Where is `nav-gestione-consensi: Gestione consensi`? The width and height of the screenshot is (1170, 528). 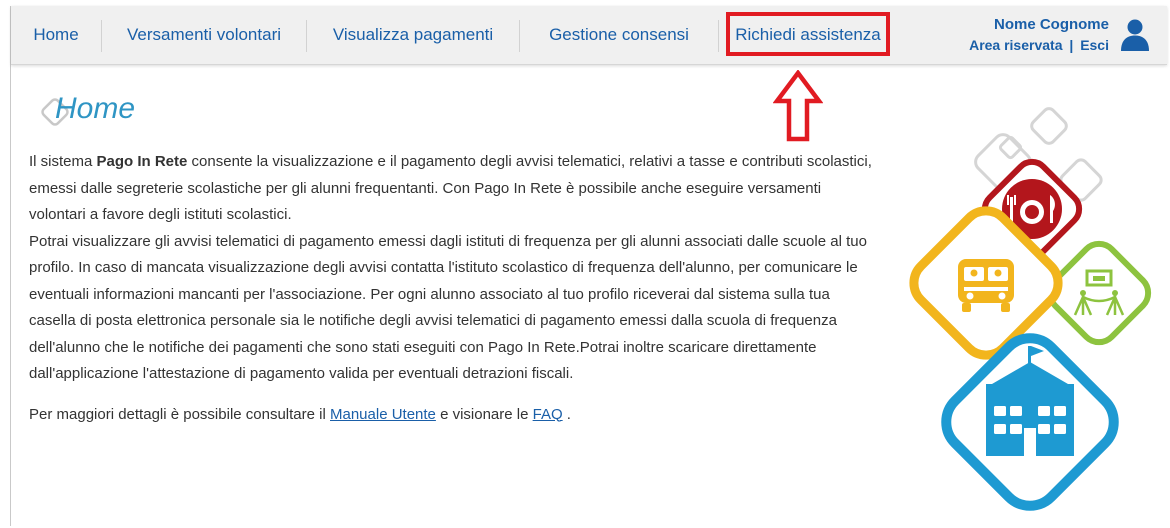
nav-gestione-consensi: Gestione consensi is located at coordinates (619, 35).